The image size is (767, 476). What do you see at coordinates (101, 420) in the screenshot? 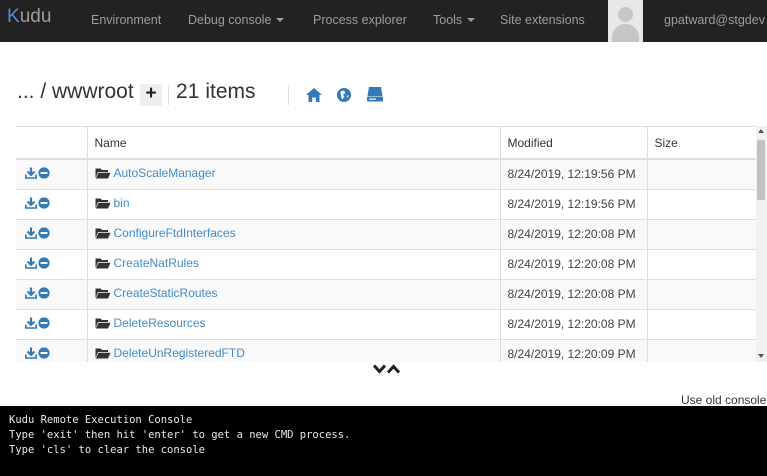
I see `console-line: Kudu Remote Execution Console` at bounding box center [101, 420].